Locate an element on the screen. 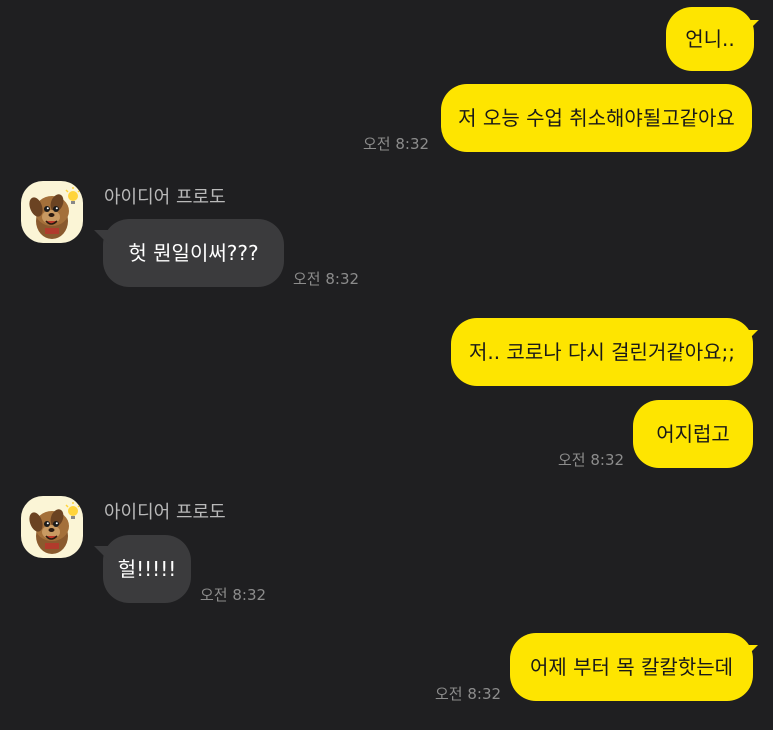 This screenshot has width=773, height=730. message-bubble-incoming: 헐!!!!! is located at coordinates (147, 569).